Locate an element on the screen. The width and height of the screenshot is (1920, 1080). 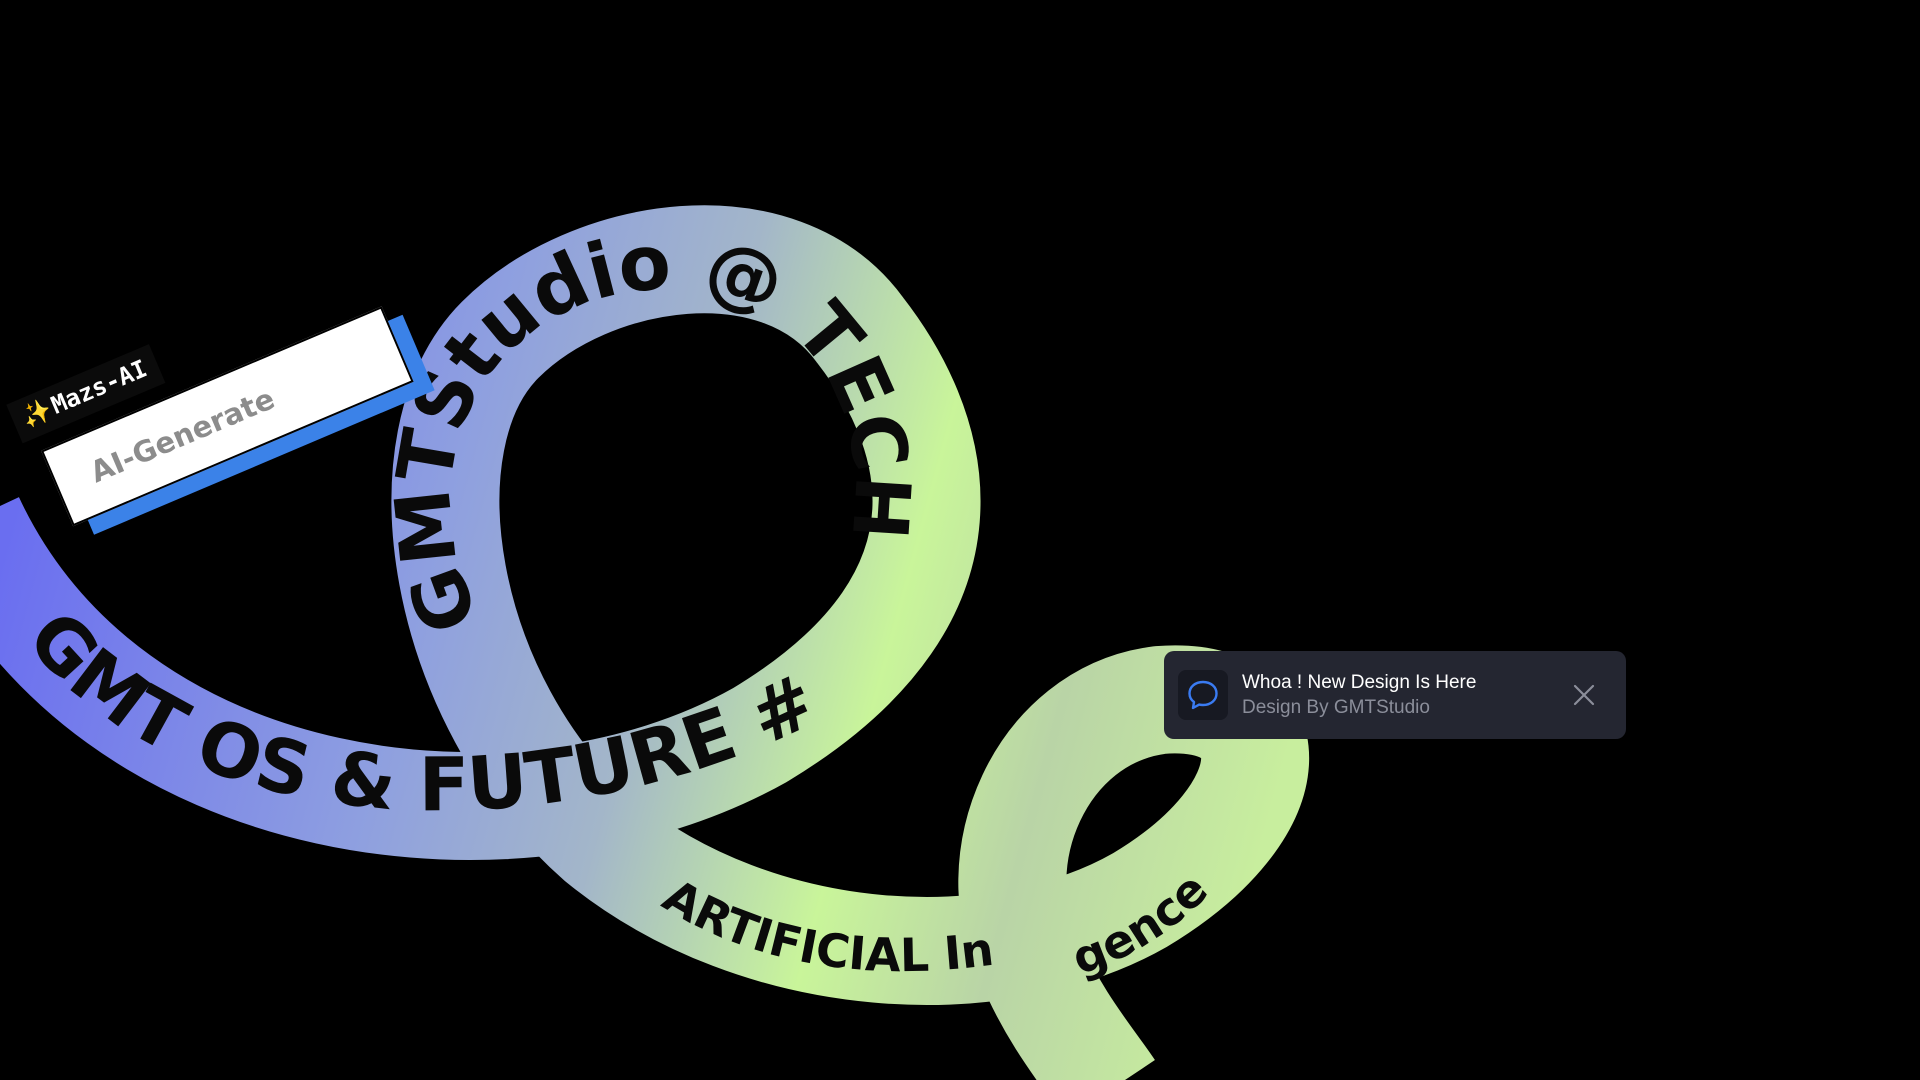
toast-icon-box is located at coordinates (1203, 695).